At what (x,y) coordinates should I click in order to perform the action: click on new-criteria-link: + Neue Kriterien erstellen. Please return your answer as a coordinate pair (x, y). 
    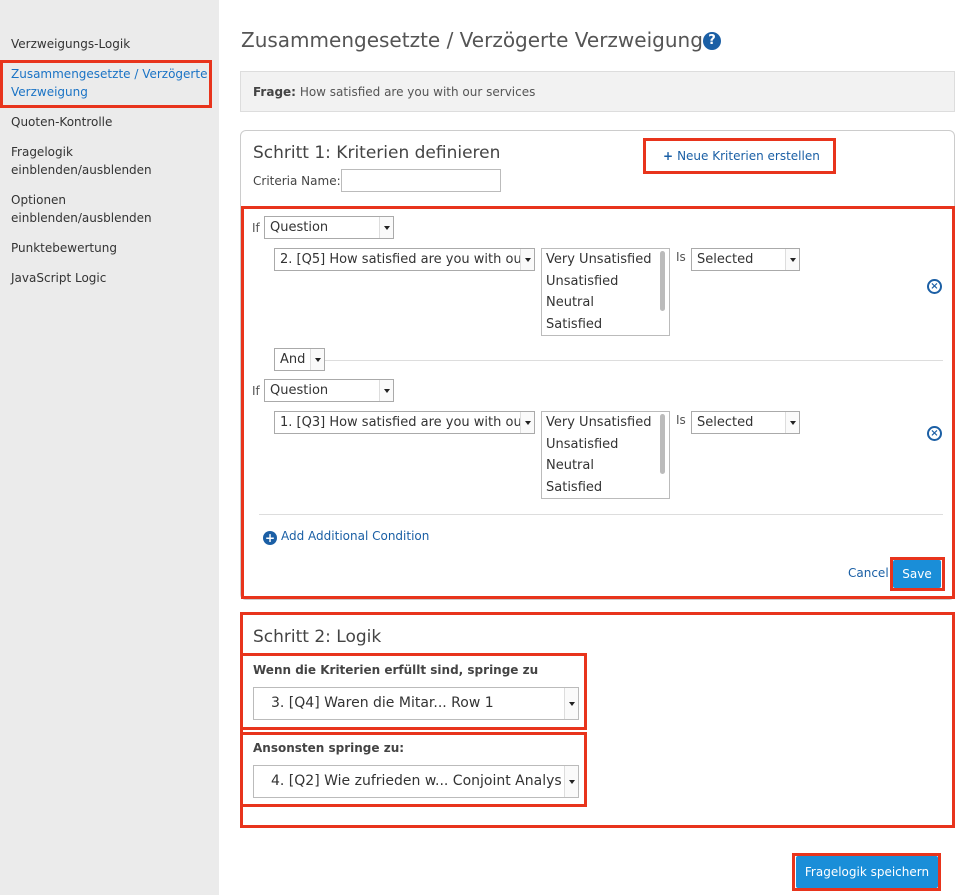
    Looking at the image, I should click on (741, 156).